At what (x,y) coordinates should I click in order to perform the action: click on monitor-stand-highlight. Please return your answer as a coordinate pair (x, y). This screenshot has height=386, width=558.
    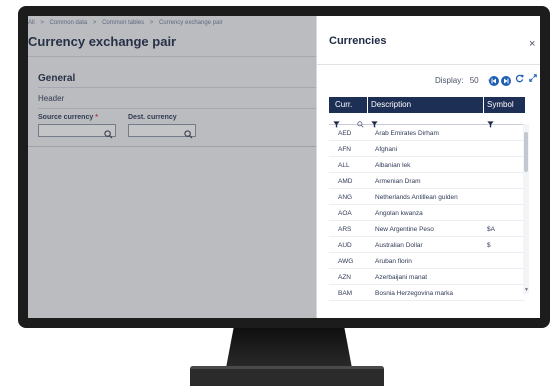
    Looking at the image, I should click on (287, 367).